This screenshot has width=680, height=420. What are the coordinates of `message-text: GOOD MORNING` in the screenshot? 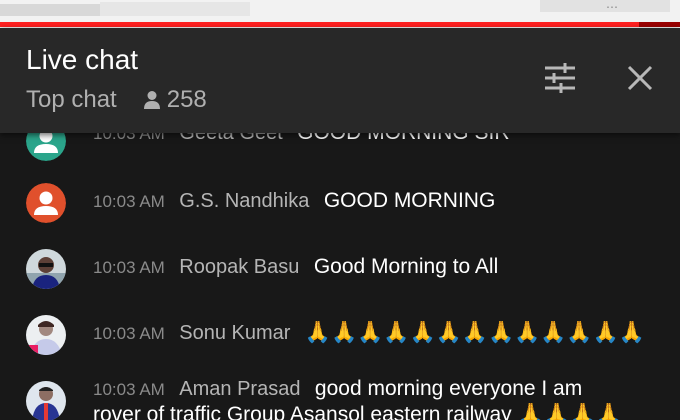 It's located at (409, 200).